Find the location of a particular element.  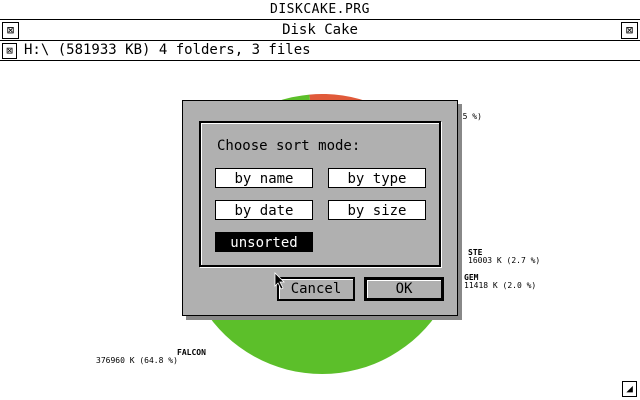

resize-icon: ◢ is located at coordinates (629, 389).